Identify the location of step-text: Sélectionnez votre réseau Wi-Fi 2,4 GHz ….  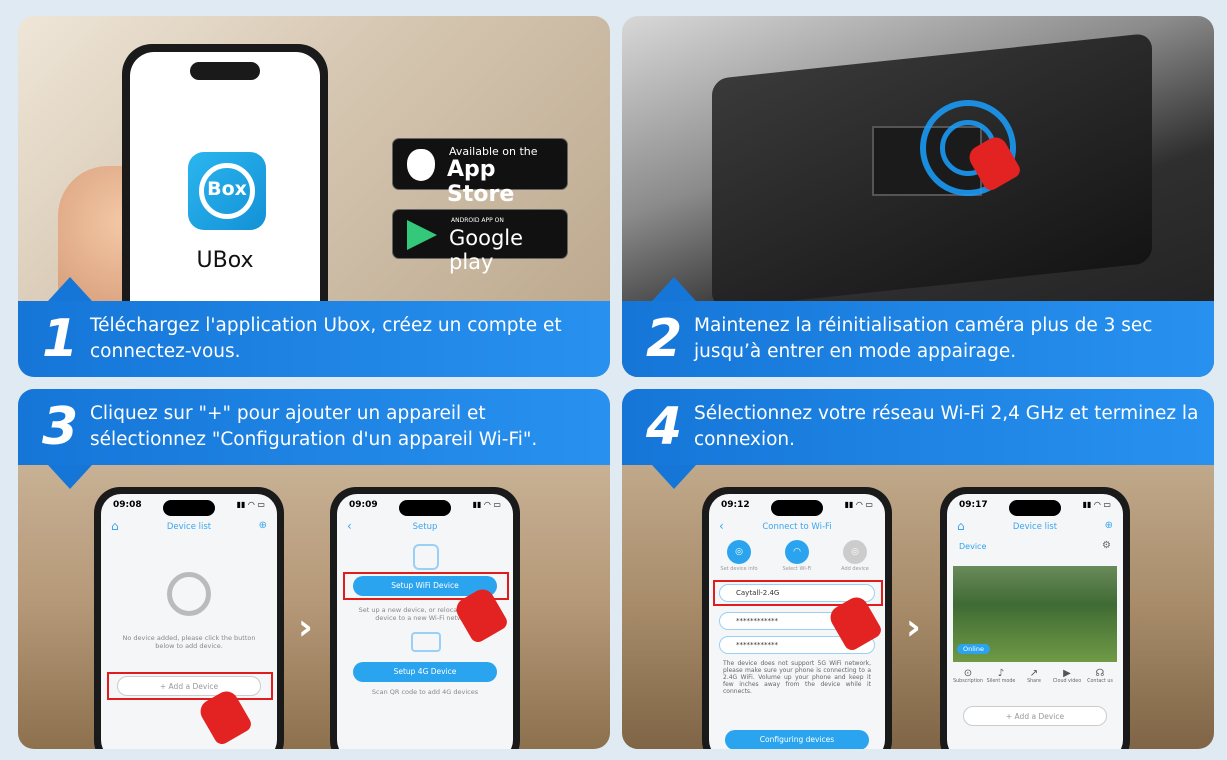
(946, 426).